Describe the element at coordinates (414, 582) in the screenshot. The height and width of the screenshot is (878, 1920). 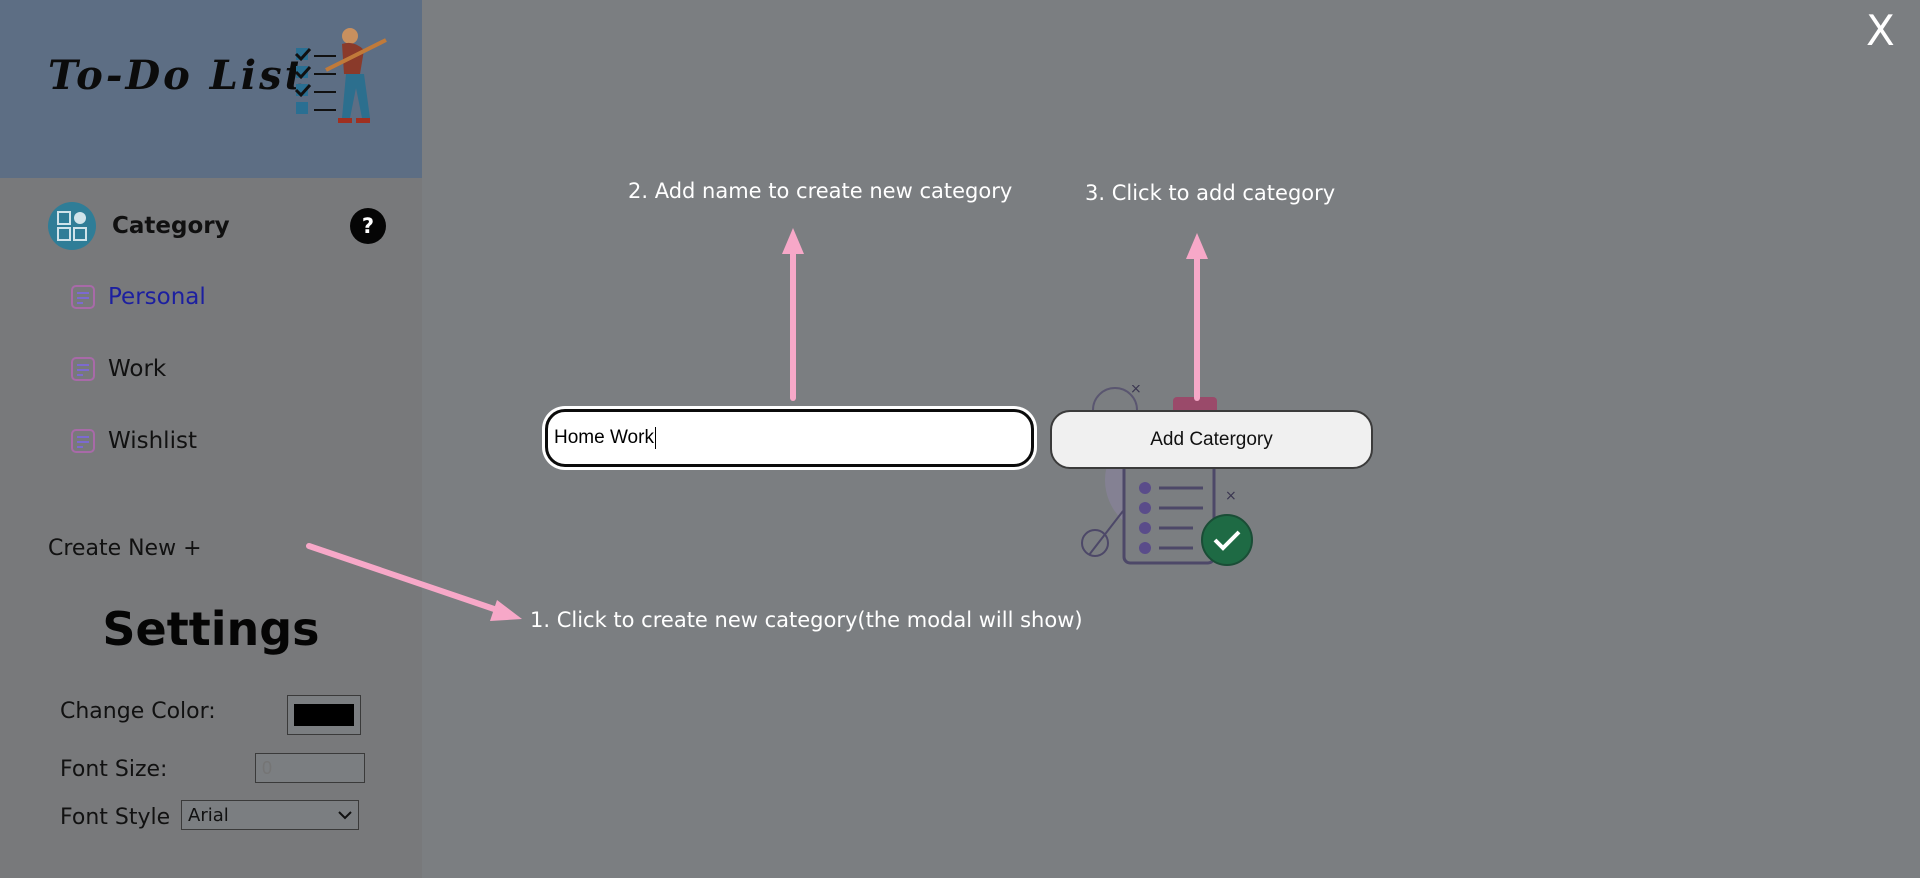
I see `arrow-from-create-new` at that location.